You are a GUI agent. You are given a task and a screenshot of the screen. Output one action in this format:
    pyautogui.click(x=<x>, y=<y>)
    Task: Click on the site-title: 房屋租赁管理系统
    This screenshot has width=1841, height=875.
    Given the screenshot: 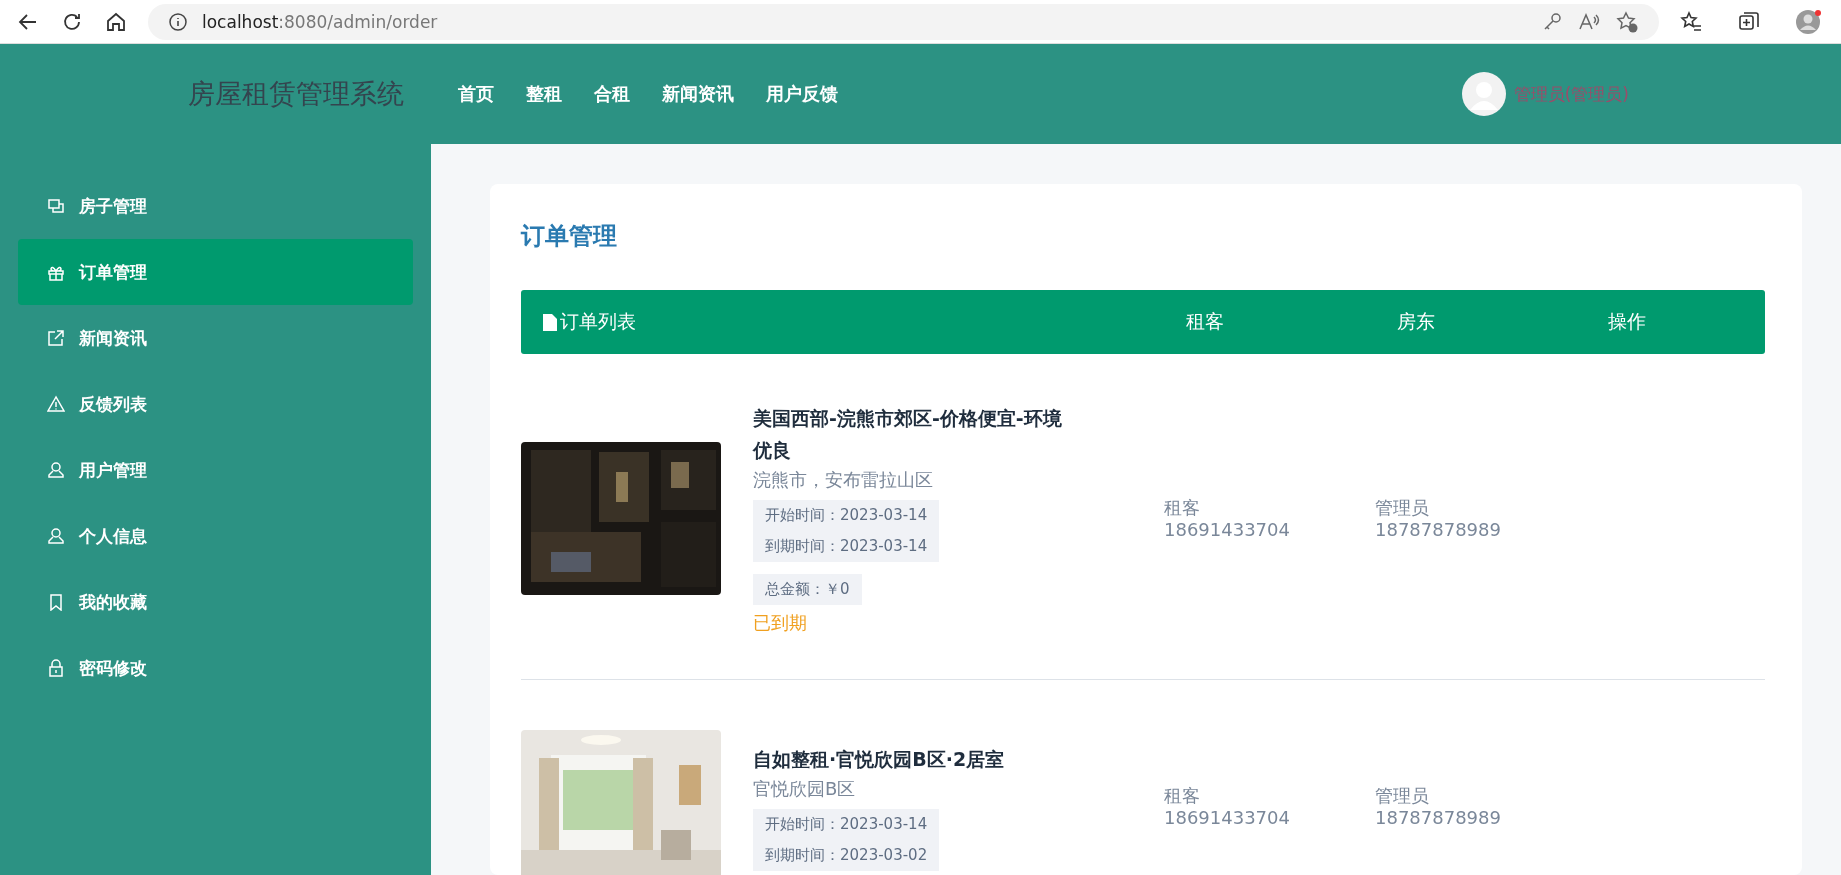 What is the action you would take?
    pyautogui.click(x=296, y=94)
    